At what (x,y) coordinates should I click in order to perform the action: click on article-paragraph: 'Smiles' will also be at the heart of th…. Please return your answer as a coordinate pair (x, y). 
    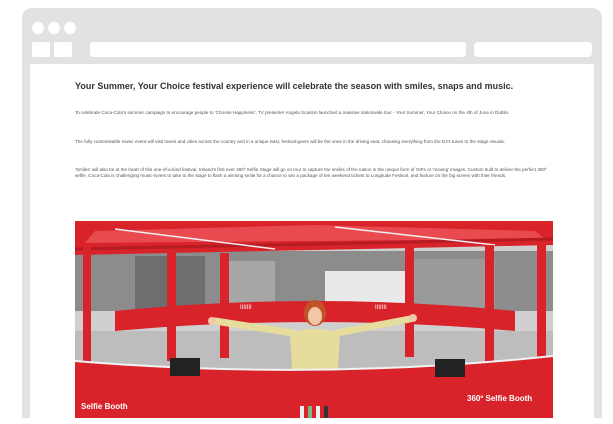
    Looking at the image, I should click on (311, 172).